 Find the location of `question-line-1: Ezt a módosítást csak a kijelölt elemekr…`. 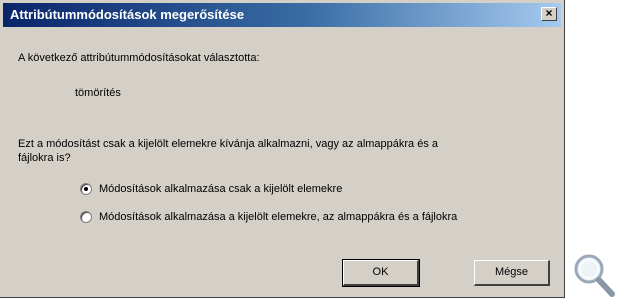

question-line-1: Ezt a módosítást csak a kijelölt elemekr… is located at coordinates (228, 144).